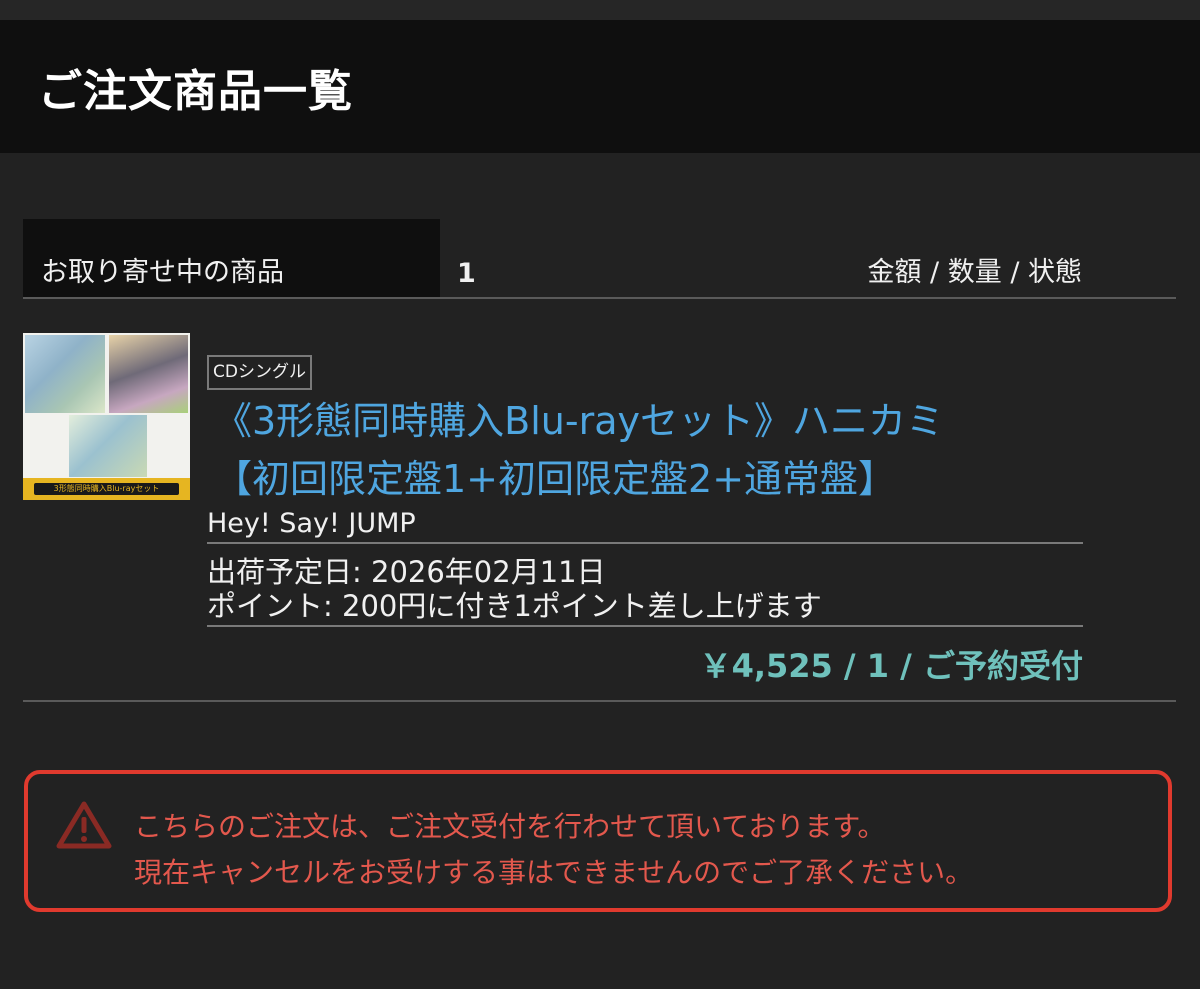  I want to click on thumbnail-caption-band: 3形態同時購入Blu-rayセット, so click(106, 489).